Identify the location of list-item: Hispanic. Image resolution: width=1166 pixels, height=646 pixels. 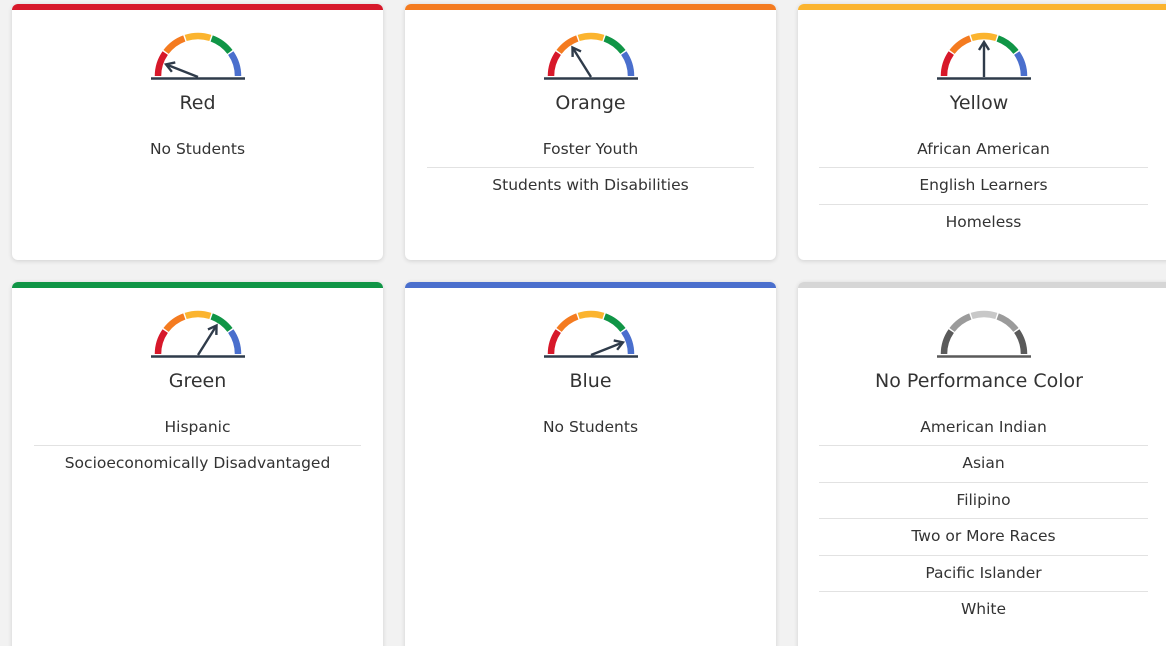
(197, 428).